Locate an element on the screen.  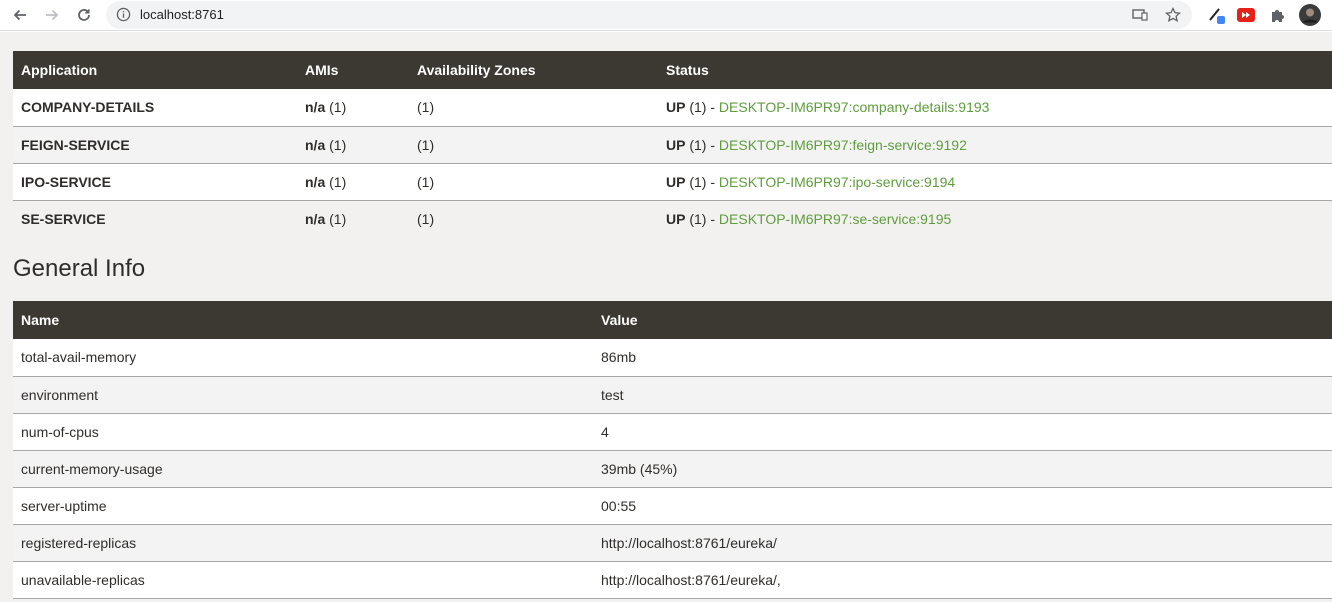
instance-link: DESKTOP-IM6PR97:company-details:9193 is located at coordinates (854, 107).